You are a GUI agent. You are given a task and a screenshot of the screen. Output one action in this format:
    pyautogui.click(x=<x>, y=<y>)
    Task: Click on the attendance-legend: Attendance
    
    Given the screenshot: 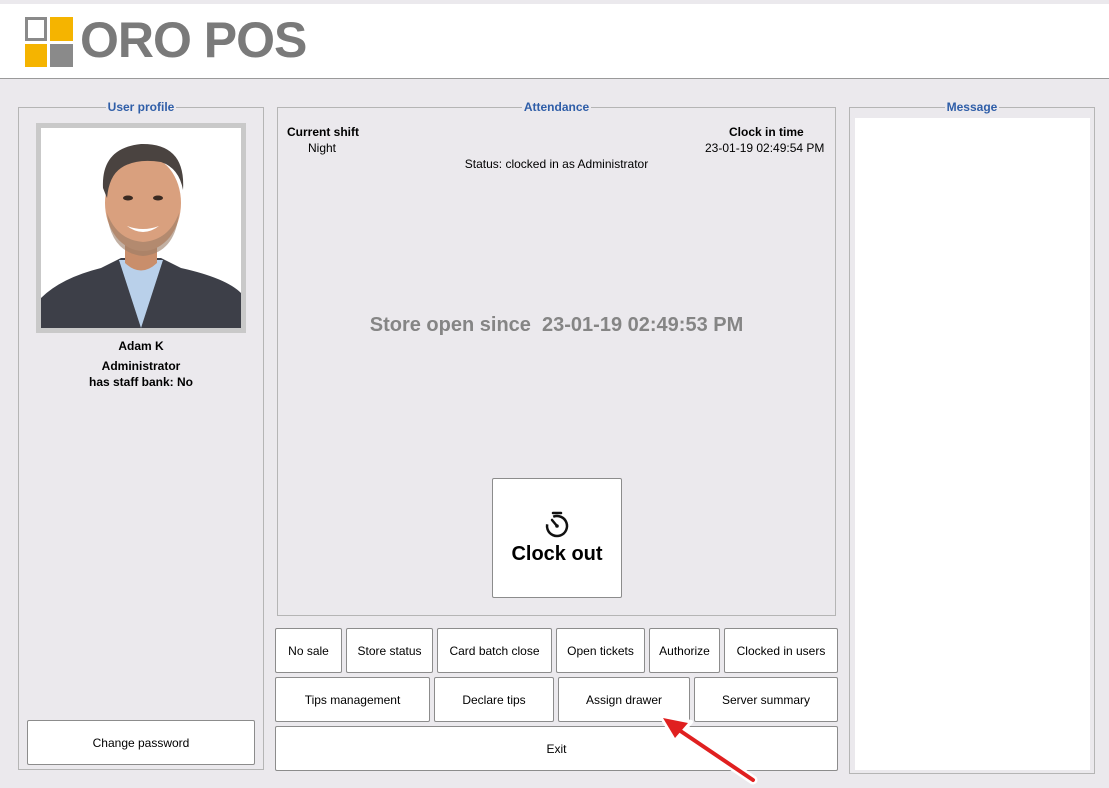 What is the action you would take?
    pyautogui.click(x=556, y=107)
    